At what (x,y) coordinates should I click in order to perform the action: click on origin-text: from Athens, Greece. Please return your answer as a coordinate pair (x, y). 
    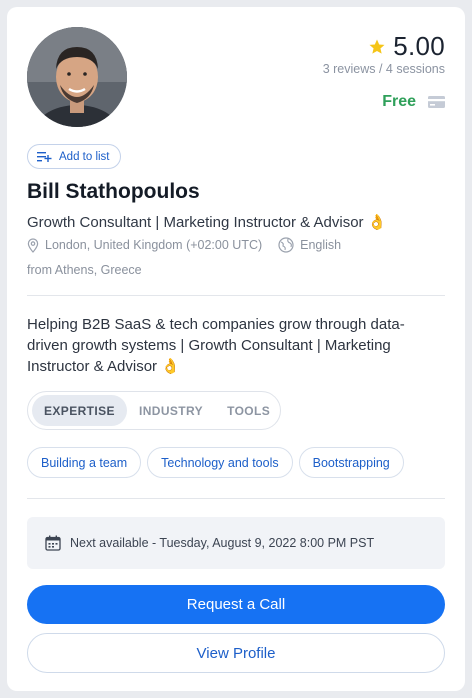
    Looking at the image, I should click on (84, 270).